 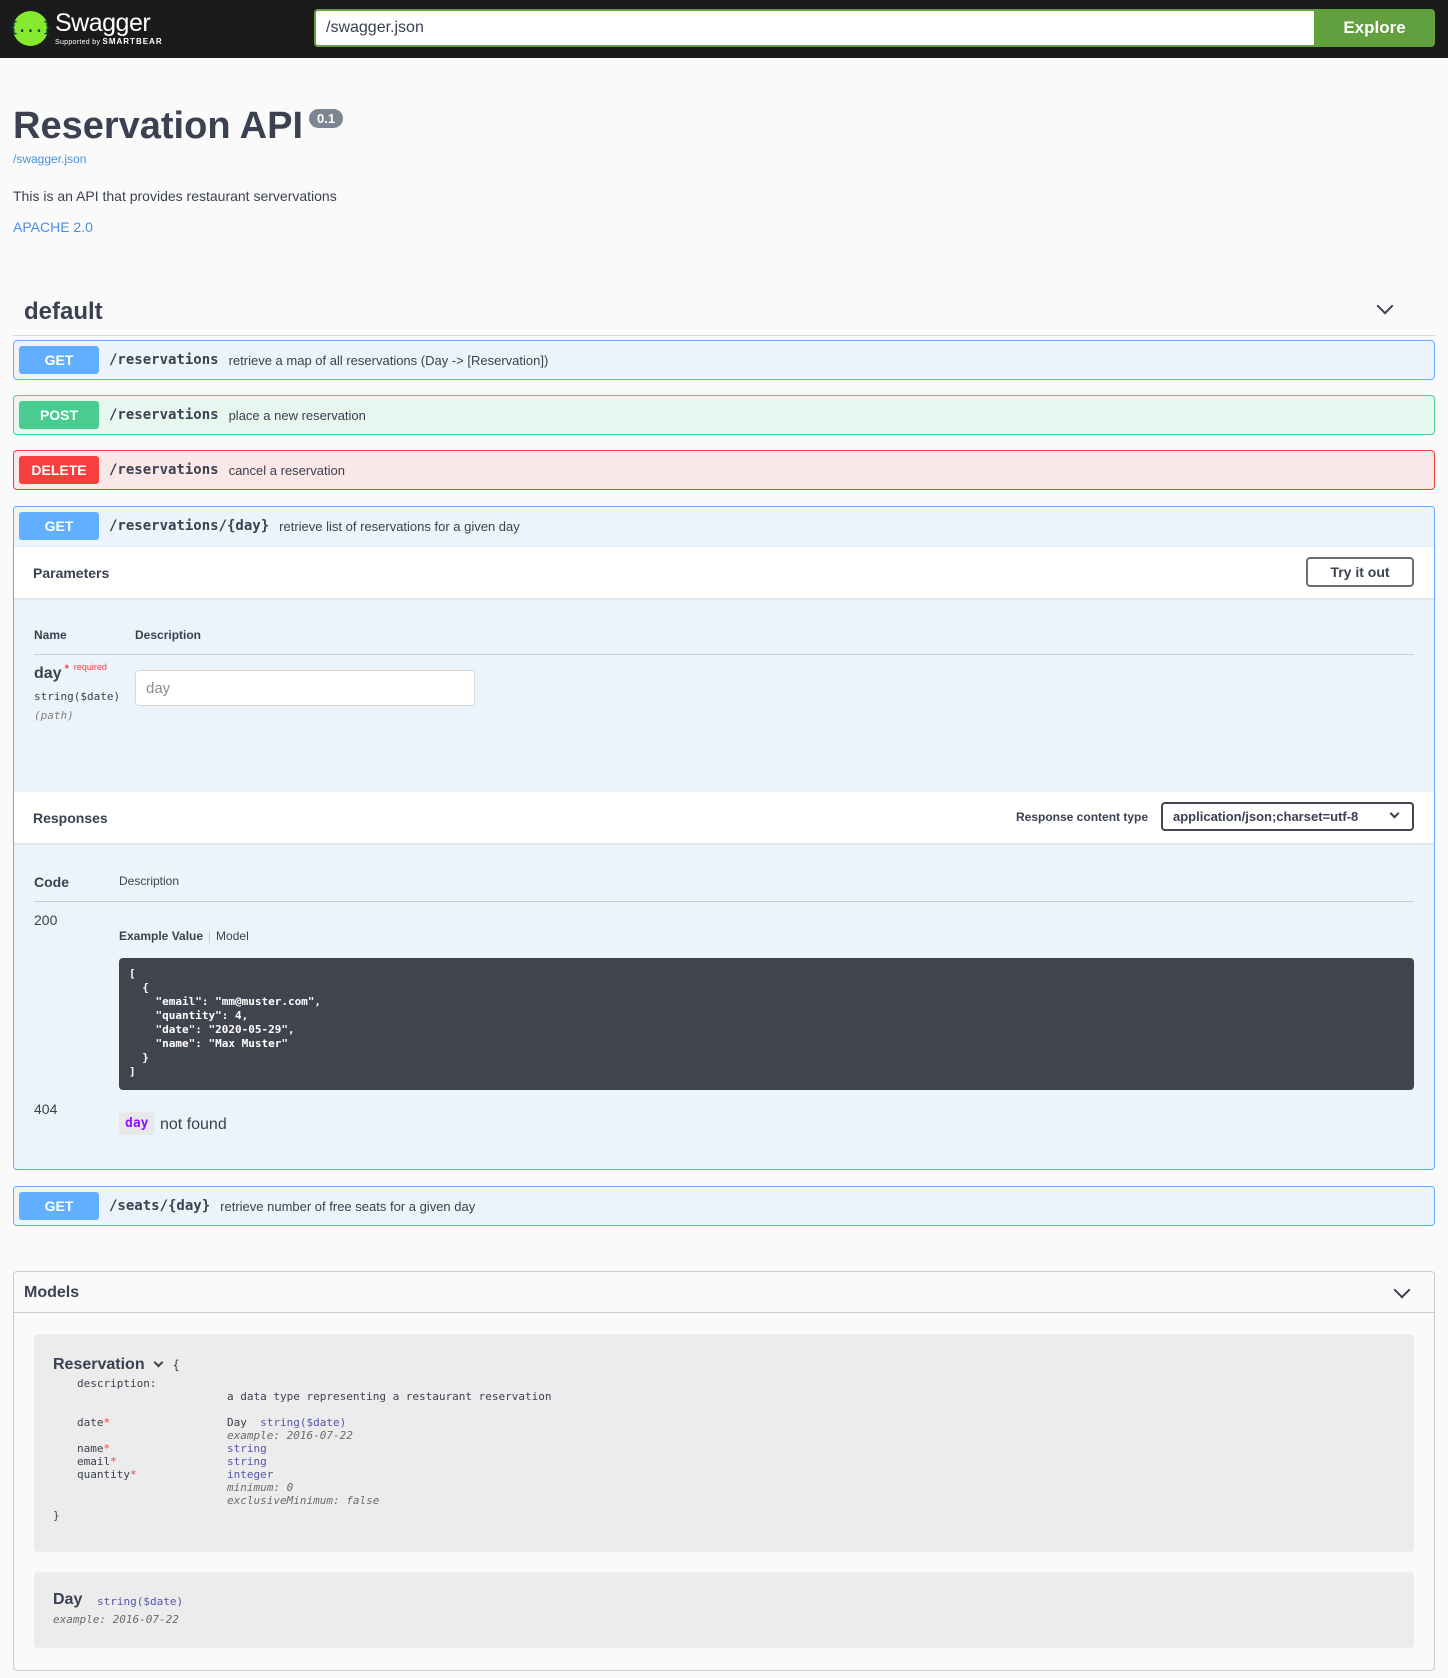 I want to click on model-field-date-example: example: 2016-07-22, so click(x=290, y=1435).